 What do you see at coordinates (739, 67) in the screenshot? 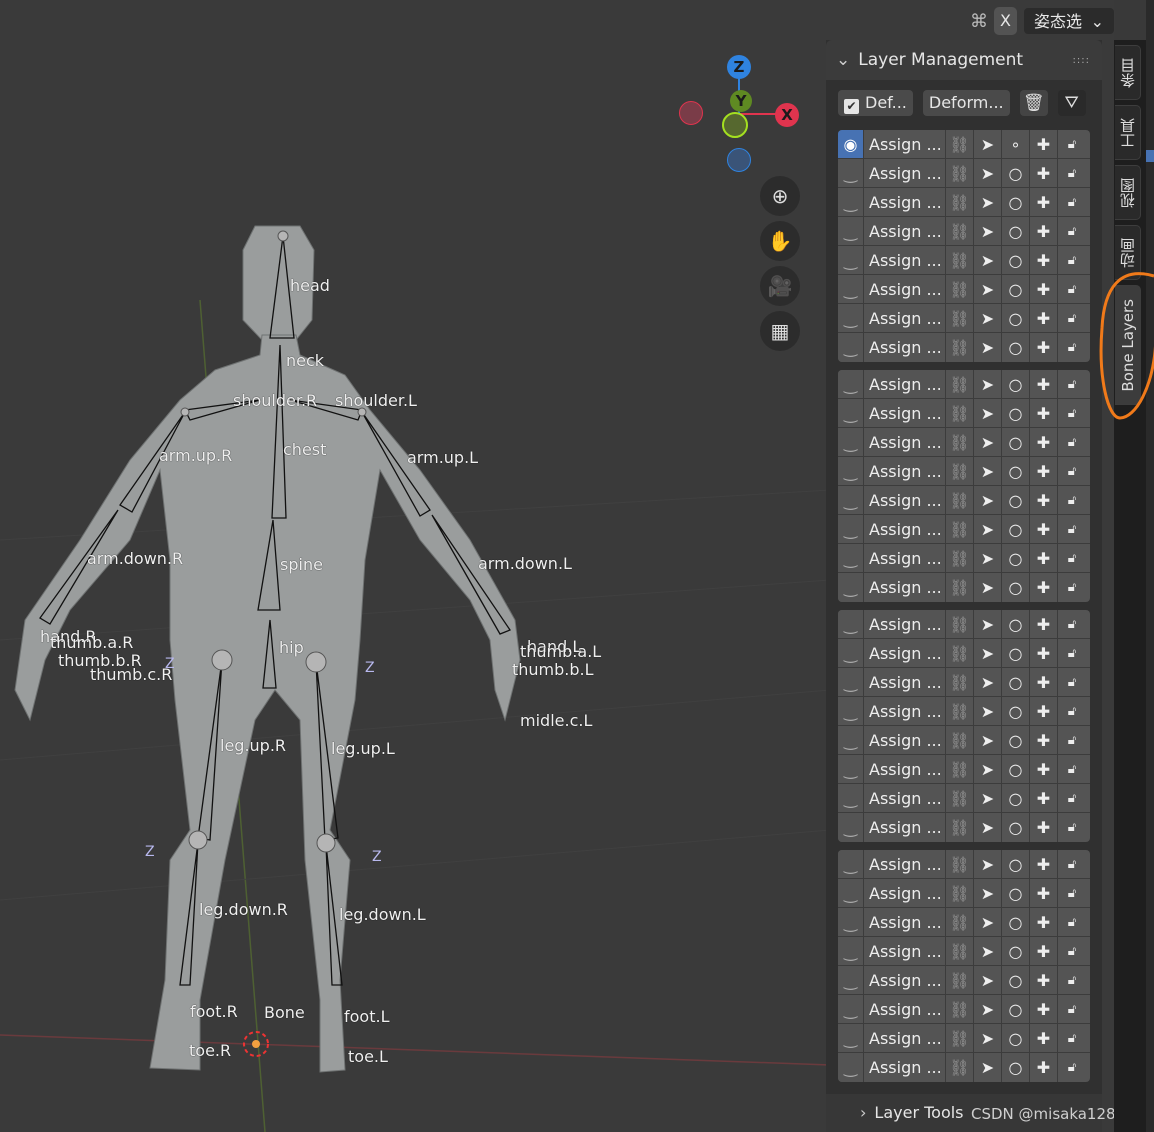
I see `gizmo-z: Z` at bounding box center [739, 67].